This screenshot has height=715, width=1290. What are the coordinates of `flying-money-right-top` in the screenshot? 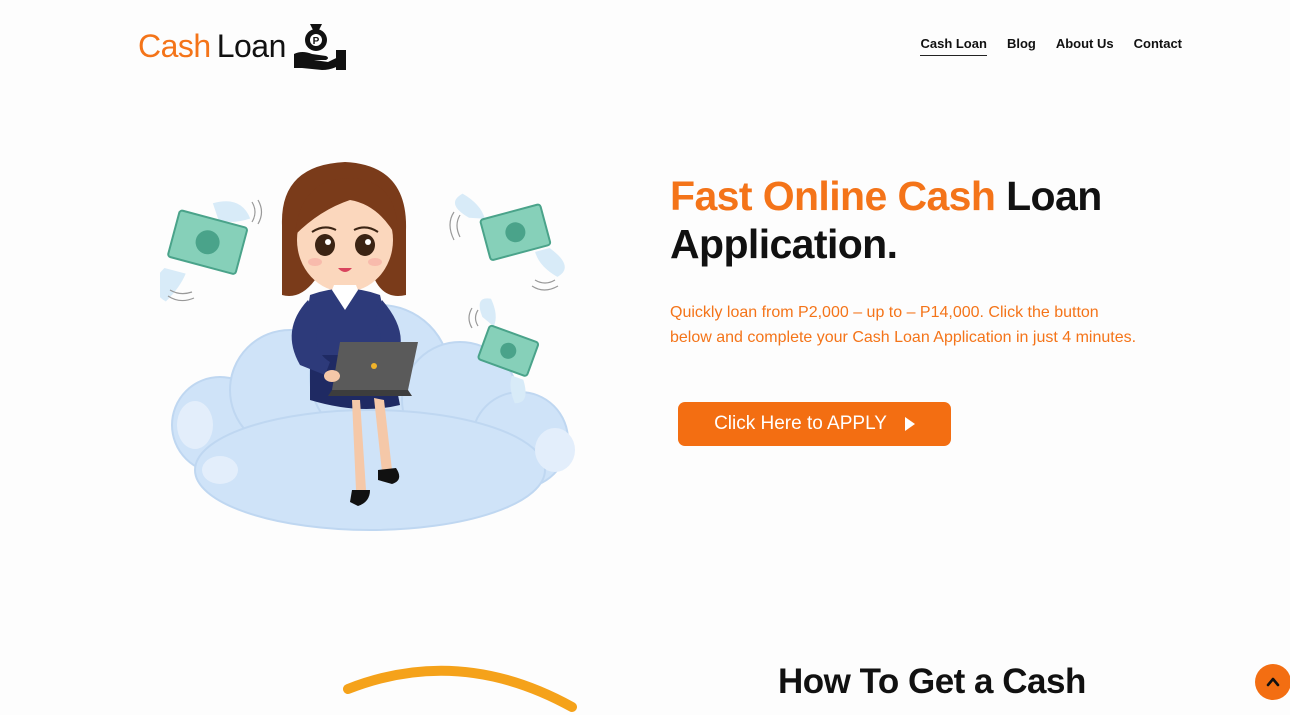 It's located at (510, 235).